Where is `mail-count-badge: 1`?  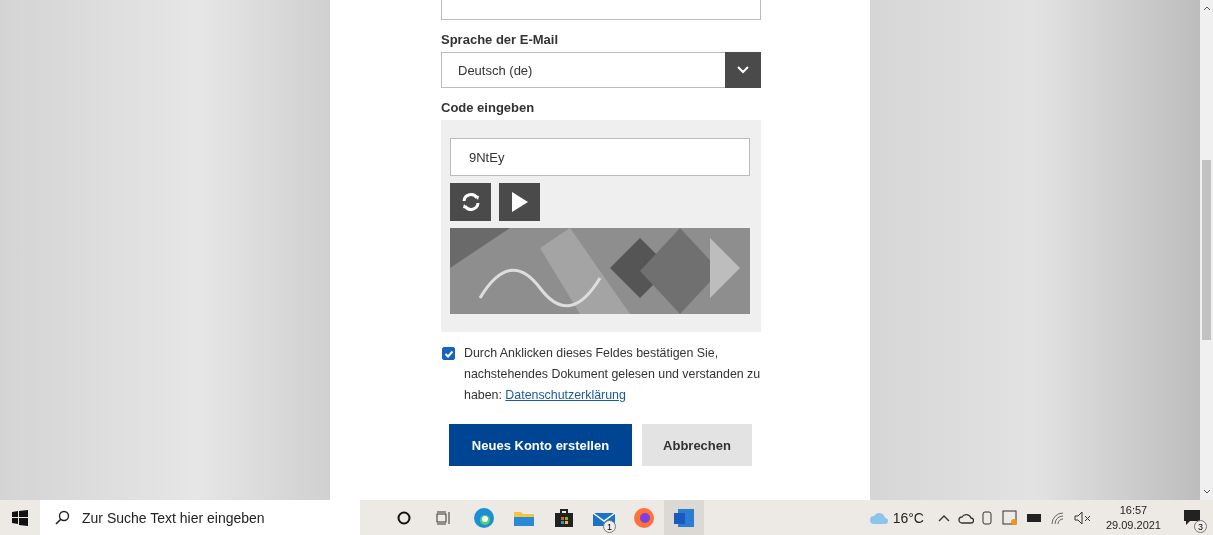
mail-count-badge: 1 is located at coordinates (609, 526).